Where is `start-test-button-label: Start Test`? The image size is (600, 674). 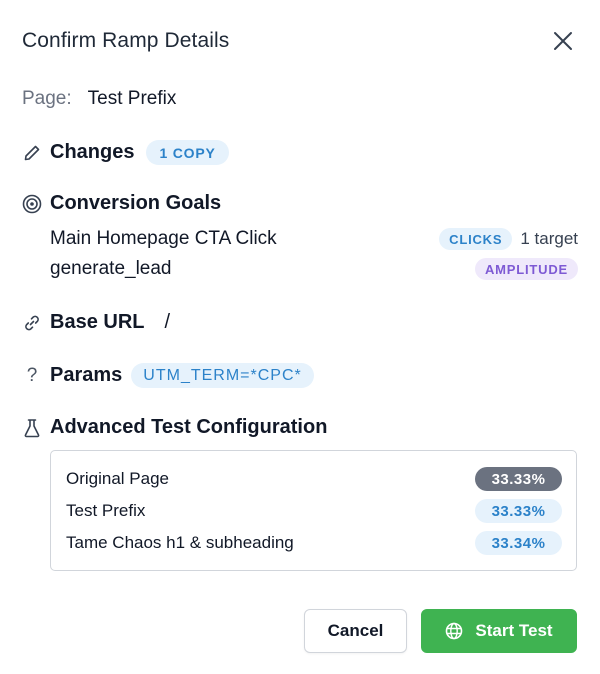 start-test-button-label: Start Test is located at coordinates (514, 630).